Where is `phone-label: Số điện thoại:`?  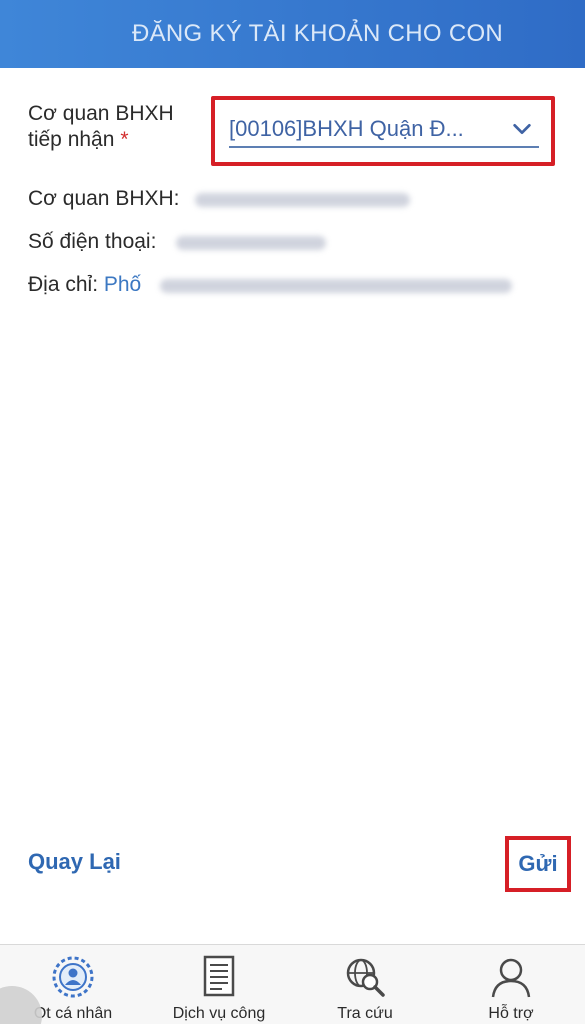
phone-label: Số điện thoại: is located at coordinates (92, 241).